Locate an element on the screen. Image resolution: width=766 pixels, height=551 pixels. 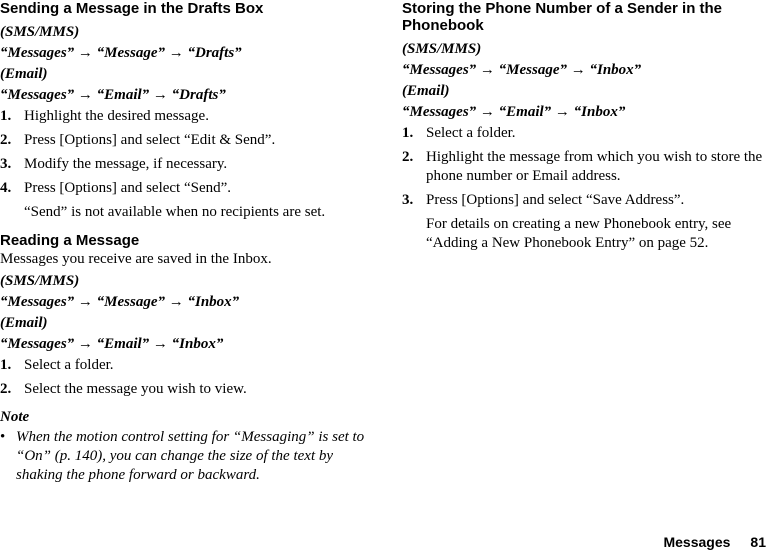
step-number: 4. is located at coordinates (6, 188).